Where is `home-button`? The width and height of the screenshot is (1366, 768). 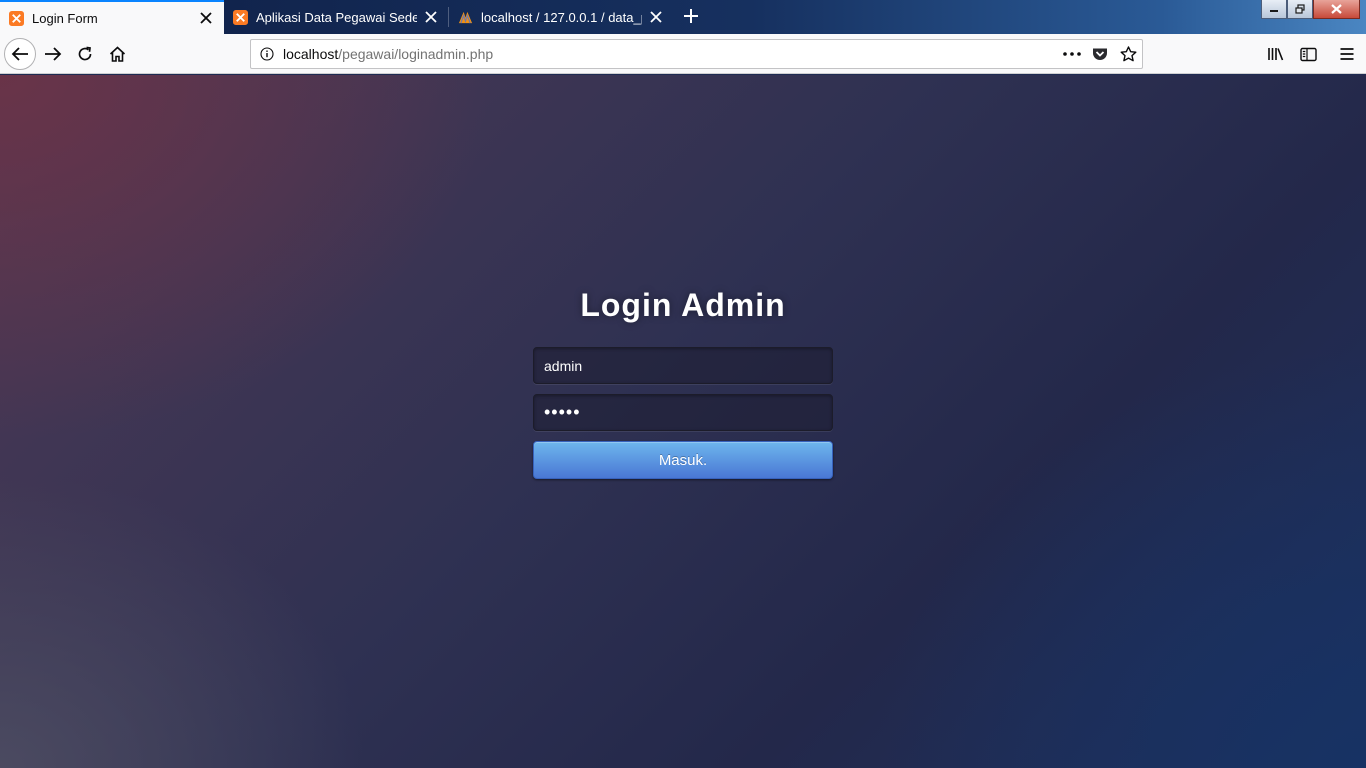 home-button is located at coordinates (117, 54).